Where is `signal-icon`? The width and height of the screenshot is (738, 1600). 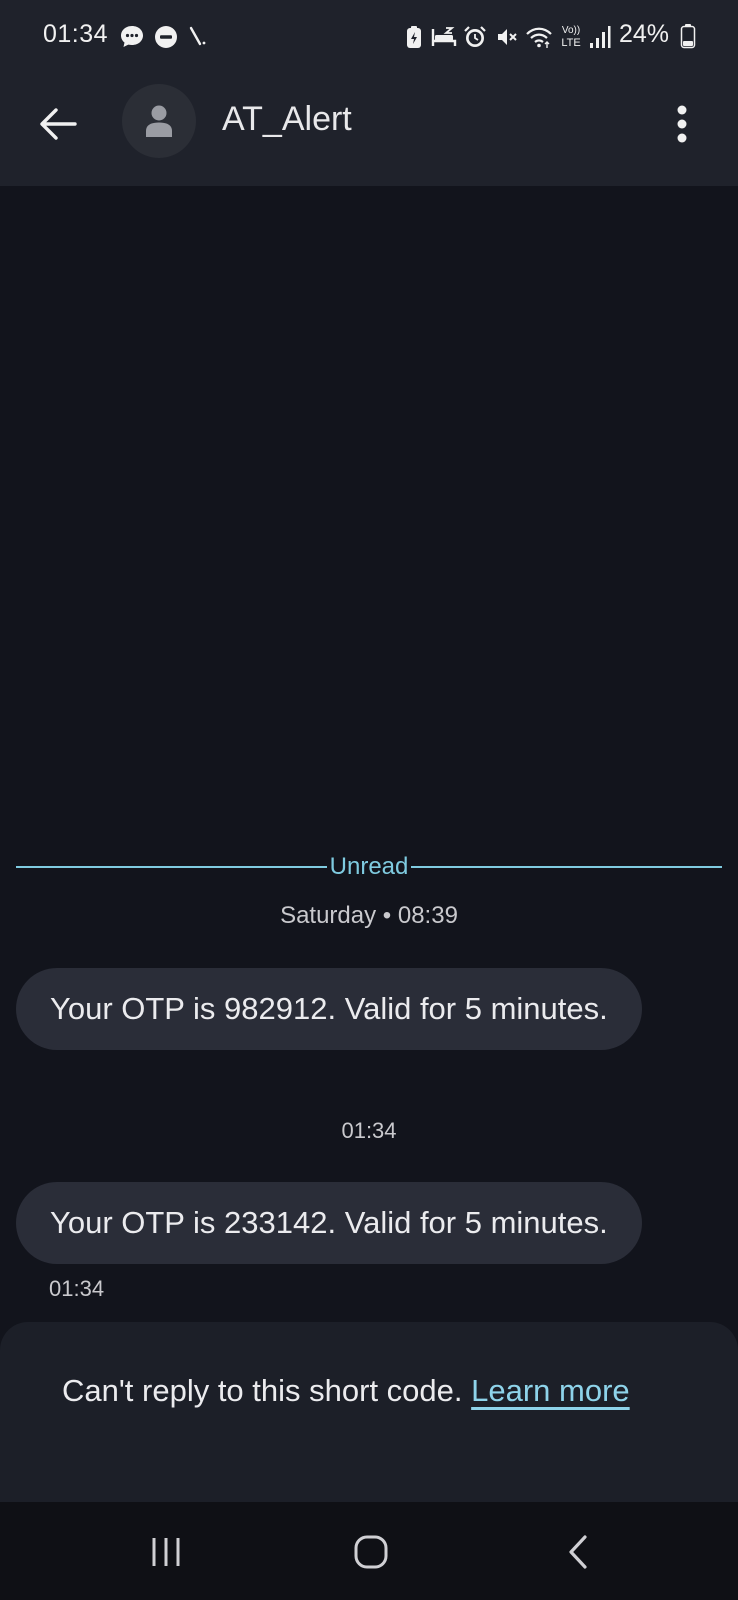
signal-icon is located at coordinates (600, 37).